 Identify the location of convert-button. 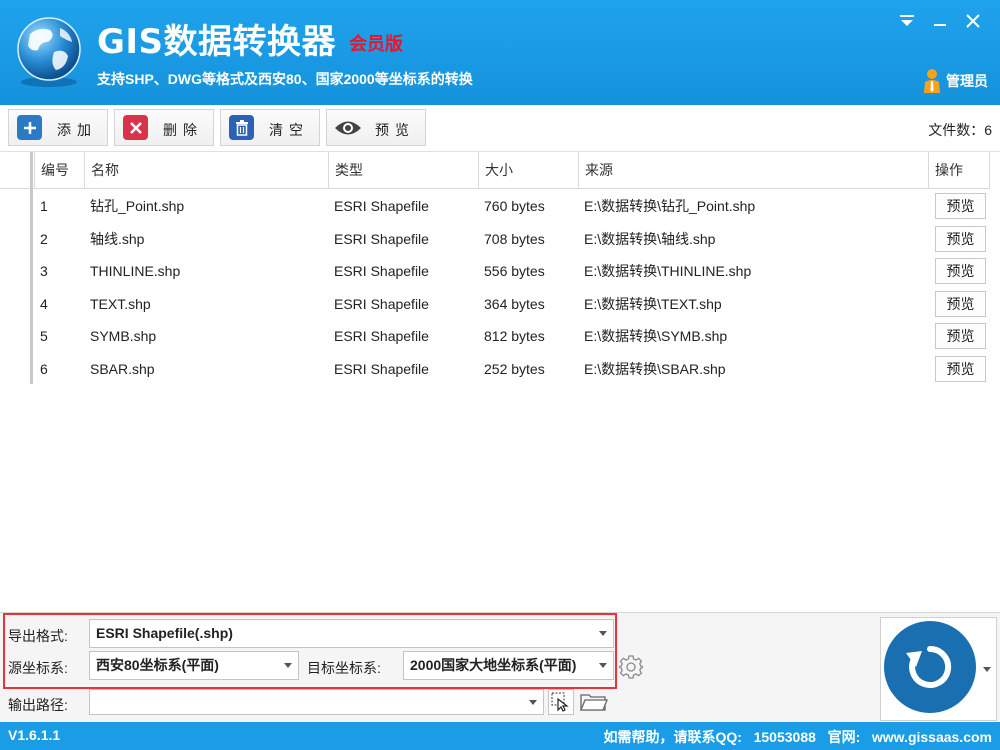
(930, 667).